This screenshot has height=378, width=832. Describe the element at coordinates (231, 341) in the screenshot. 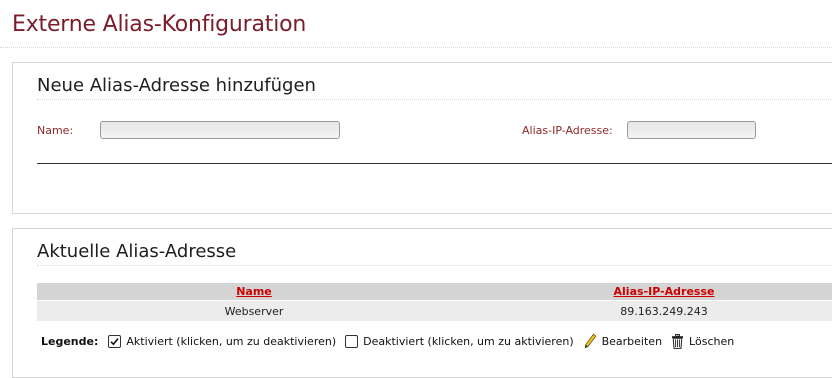

I see `legend-activated-label: Aktiviert (klicken, um zu deaktivieren)` at that location.